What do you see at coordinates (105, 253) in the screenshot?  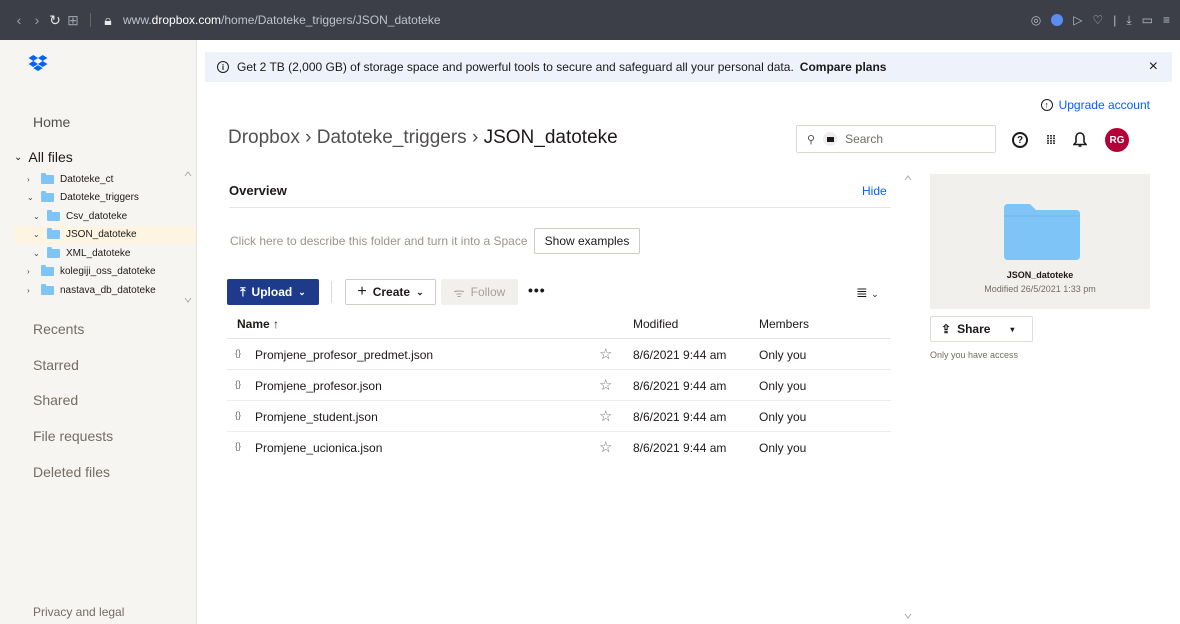 I see `tree-folder-item: ⌄ XML_datoteke` at bounding box center [105, 253].